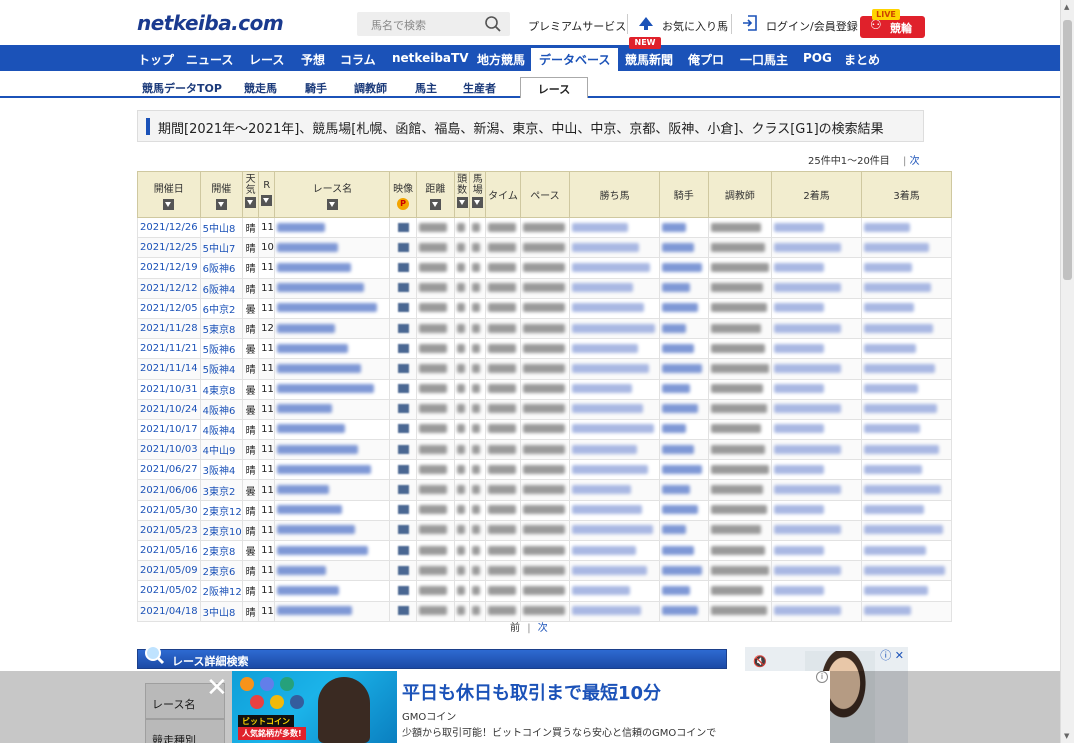 The width and height of the screenshot is (1074, 743). Describe the element at coordinates (817, 58) in the screenshot. I see `nav-pog: POG` at that location.